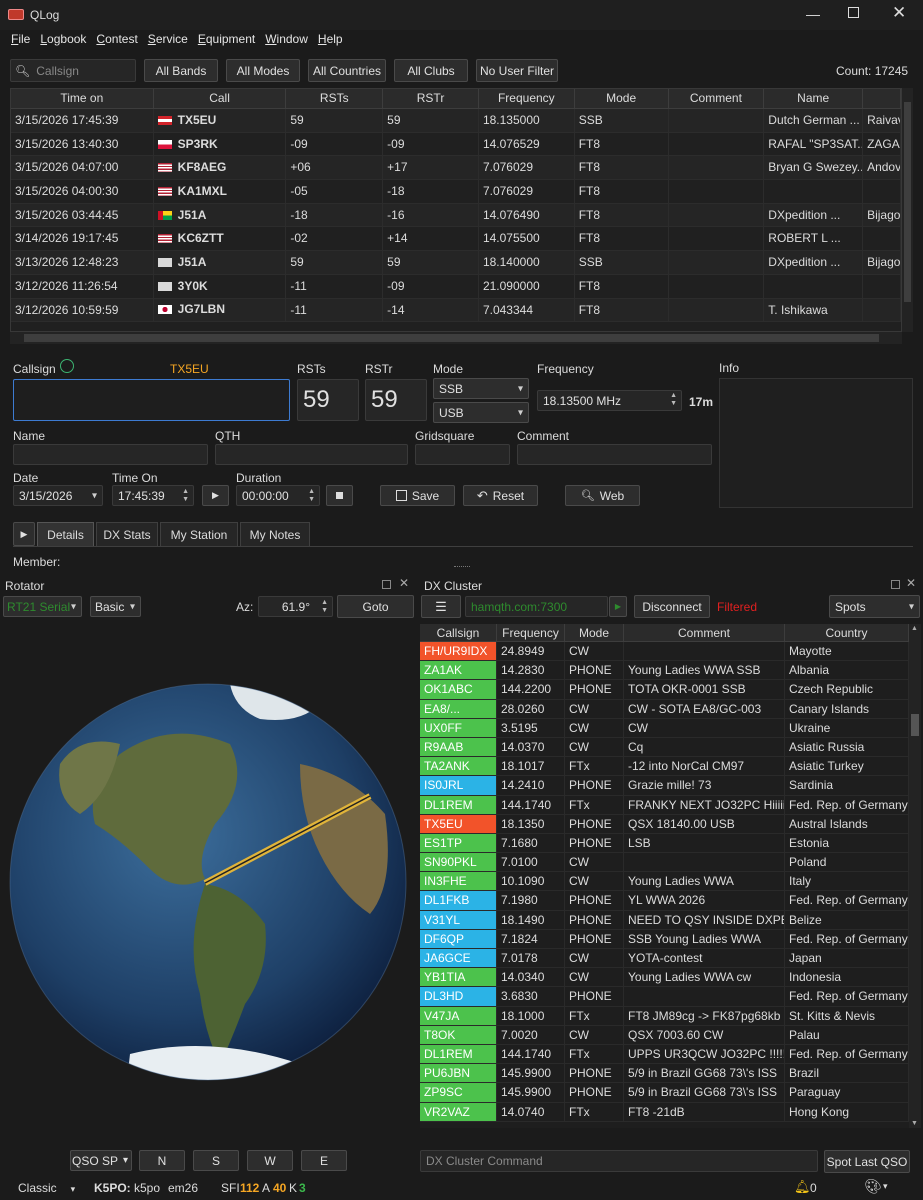  I want to click on tab-my-station: My Station, so click(199, 534).